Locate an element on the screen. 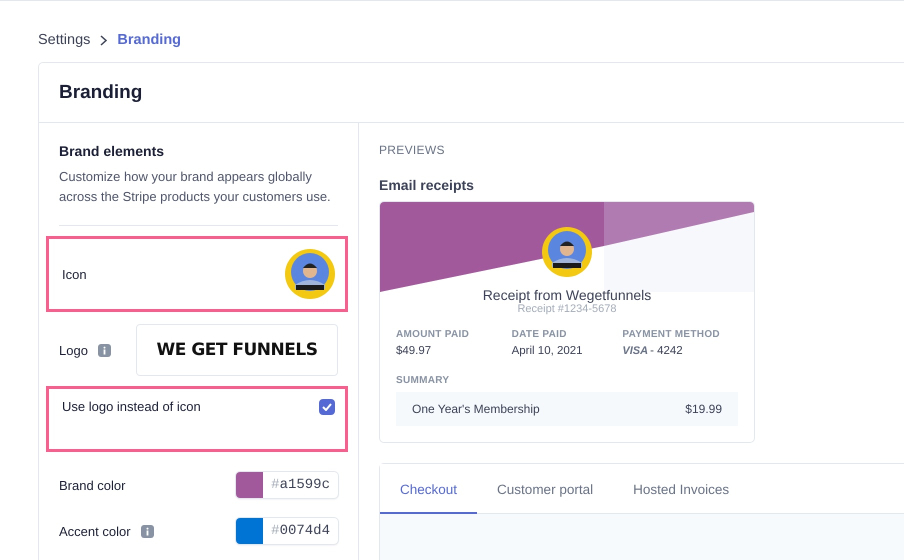 The height and width of the screenshot is (560, 904). receipt-title: Receipt from Wegetfunnels is located at coordinates (567, 295).